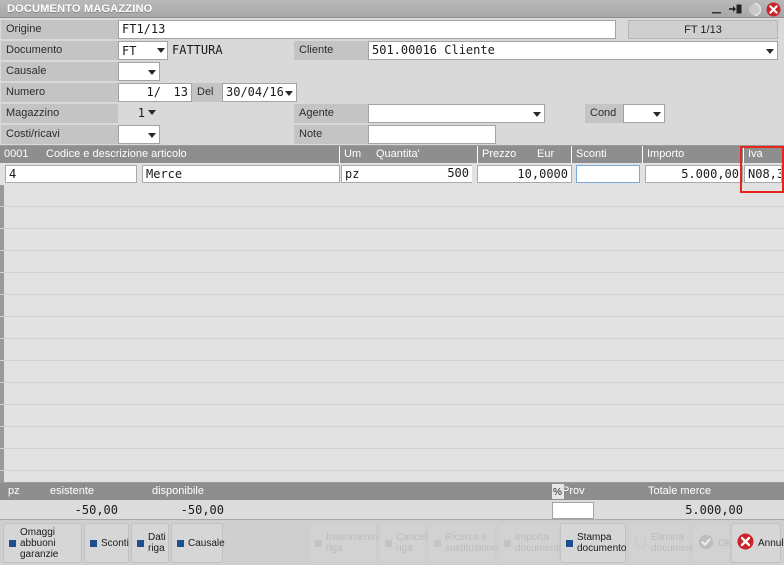 Image resolution: width=784 pixels, height=565 pixels. What do you see at coordinates (139, 134) in the screenshot?
I see `costi-ricavi-combo` at bounding box center [139, 134].